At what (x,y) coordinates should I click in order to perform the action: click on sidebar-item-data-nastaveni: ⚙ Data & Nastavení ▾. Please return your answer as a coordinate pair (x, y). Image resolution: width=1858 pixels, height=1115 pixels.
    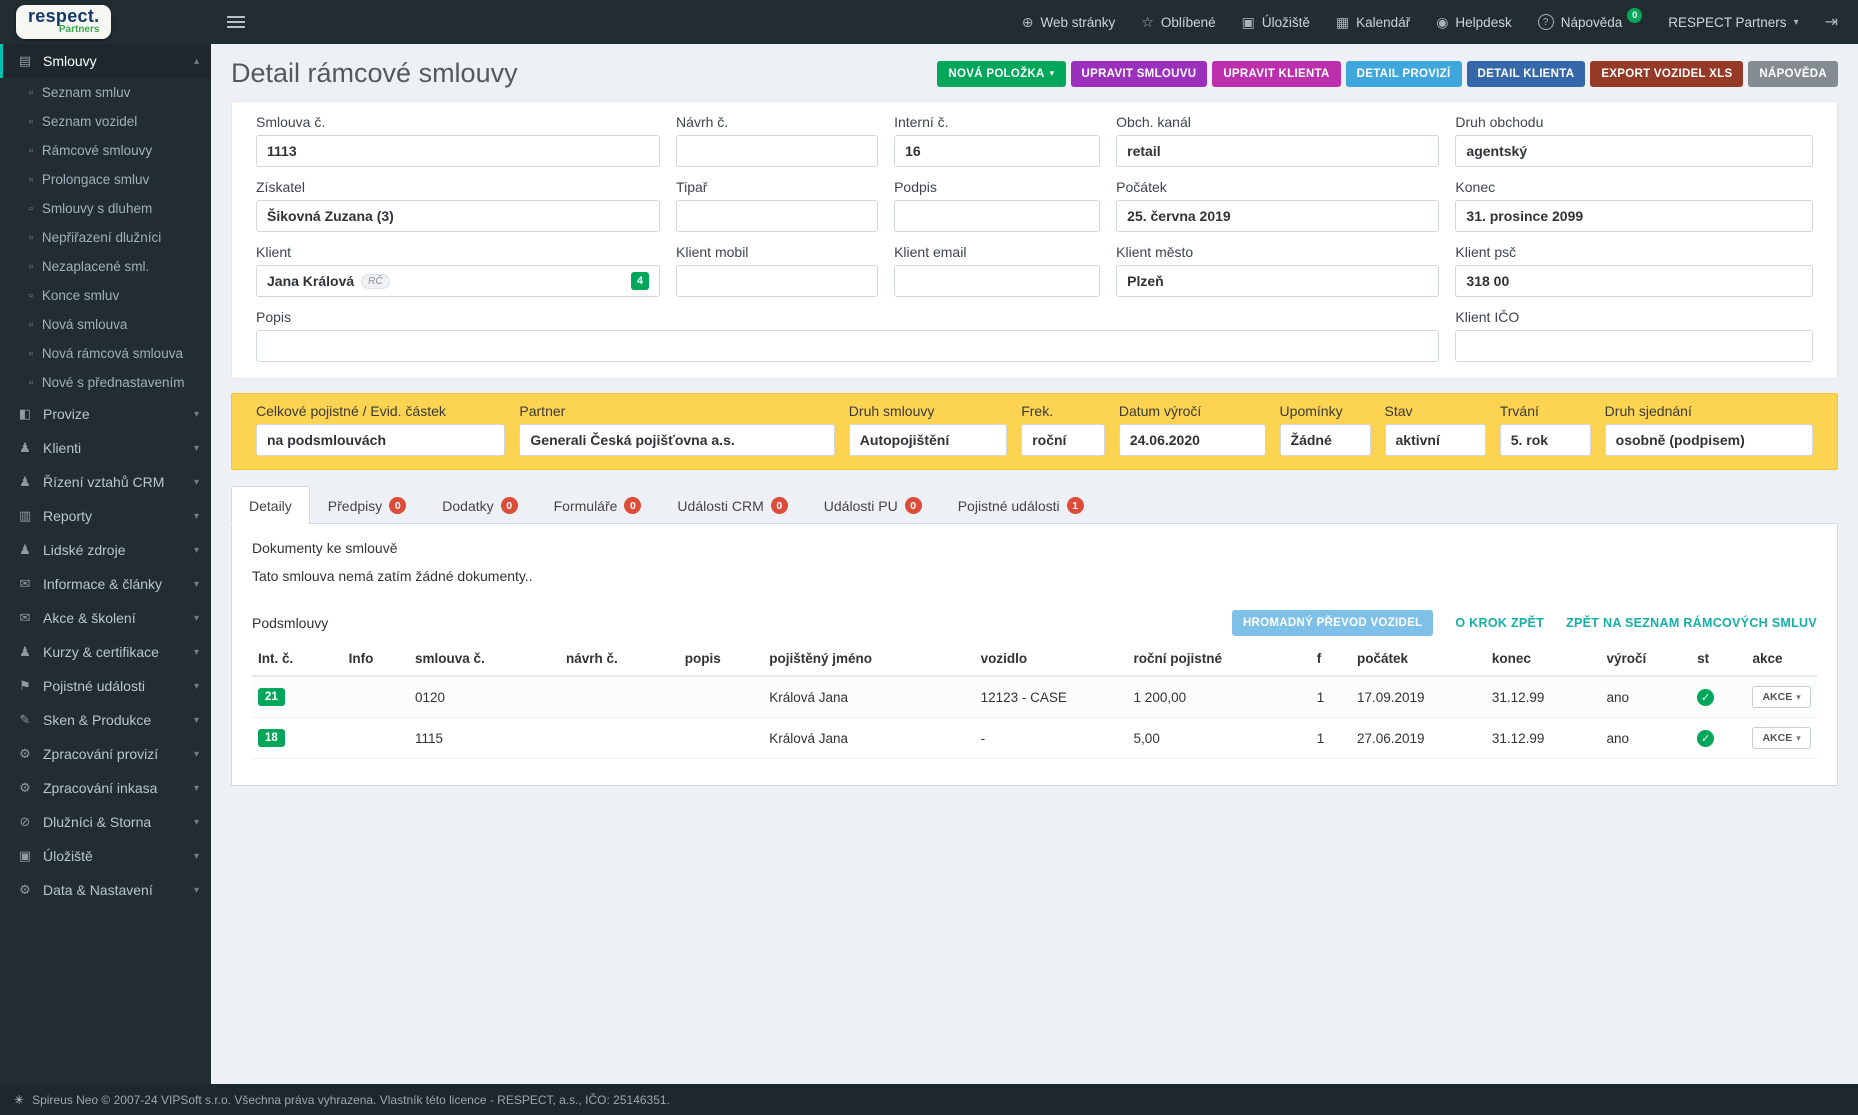
    Looking at the image, I should click on (105, 890).